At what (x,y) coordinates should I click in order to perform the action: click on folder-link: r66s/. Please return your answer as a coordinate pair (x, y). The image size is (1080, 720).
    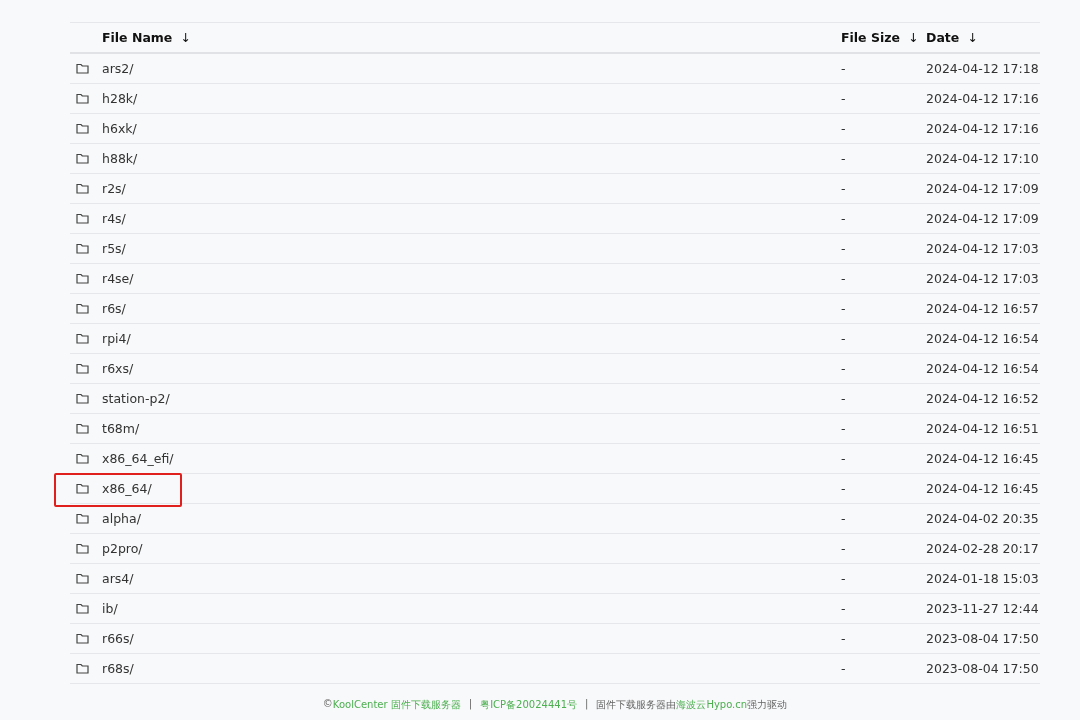
    Looking at the image, I should click on (118, 638).